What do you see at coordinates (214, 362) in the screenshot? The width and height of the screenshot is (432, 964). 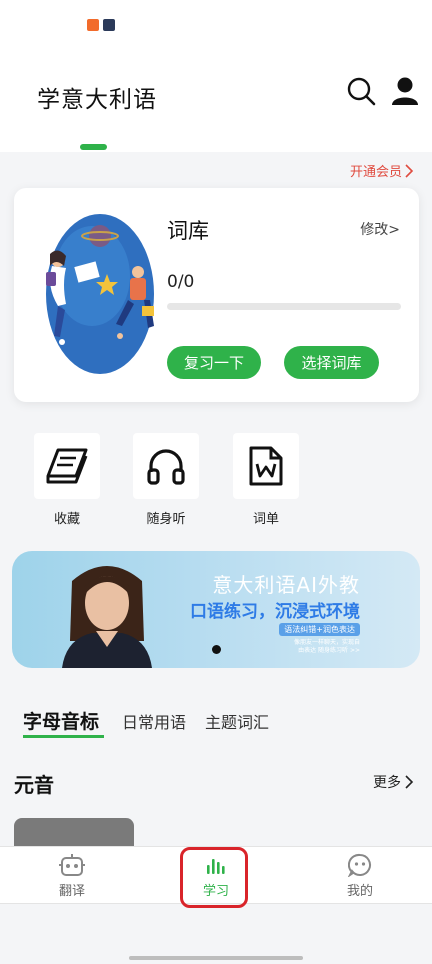 I see `review-button: 复习一下` at bounding box center [214, 362].